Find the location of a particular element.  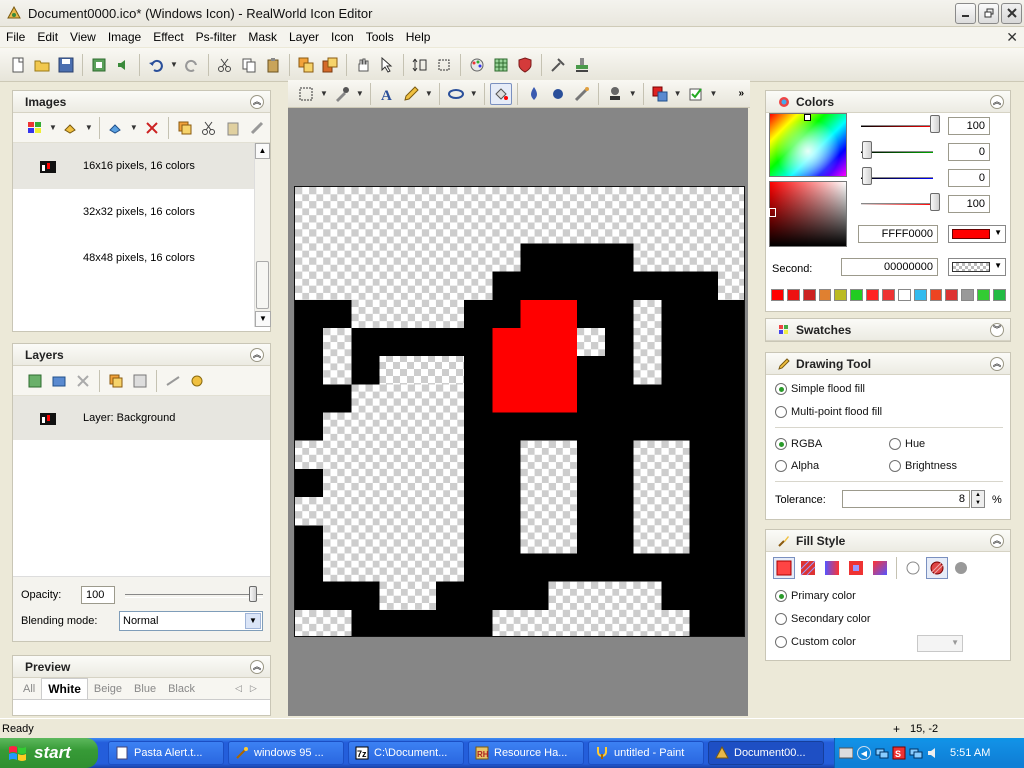

delete-layer-icon is located at coordinates (83, 381).